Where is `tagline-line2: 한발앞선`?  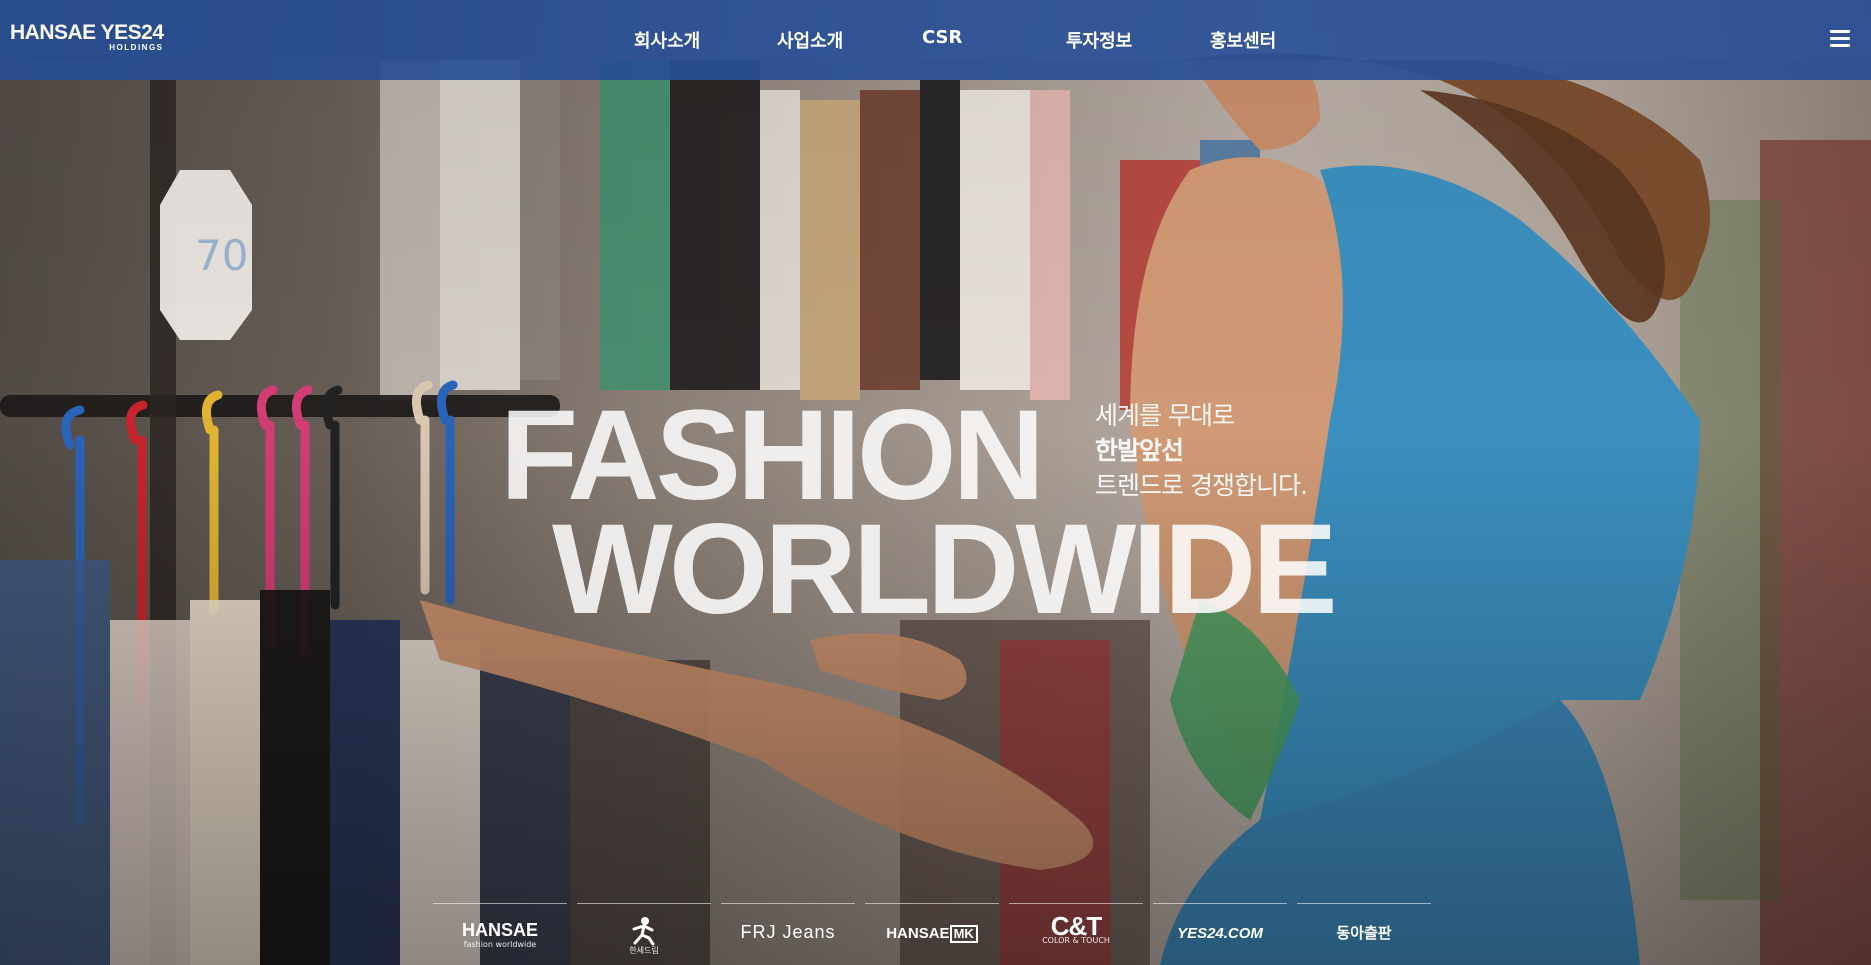
tagline-line2: 한발앞선 is located at coordinates (1139, 450).